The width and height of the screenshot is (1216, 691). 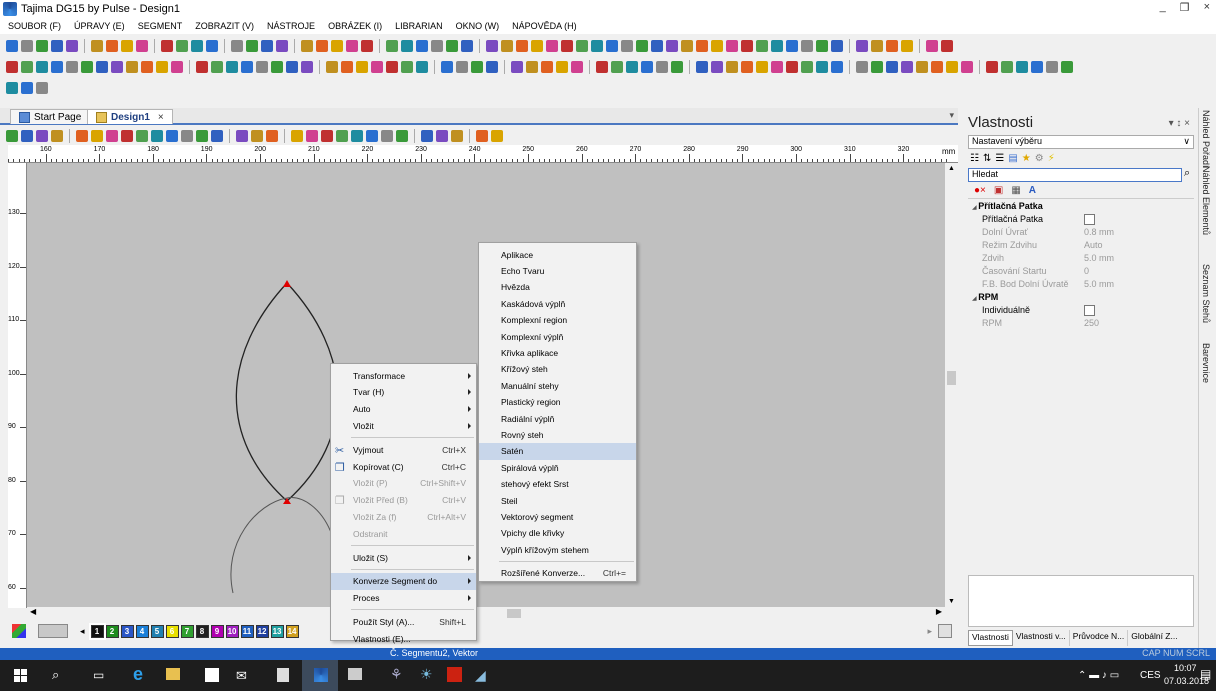 What do you see at coordinates (557, 303) in the screenshot?
I see `menu-item: Kaskádová výplň` at bounding box center [557, 303].